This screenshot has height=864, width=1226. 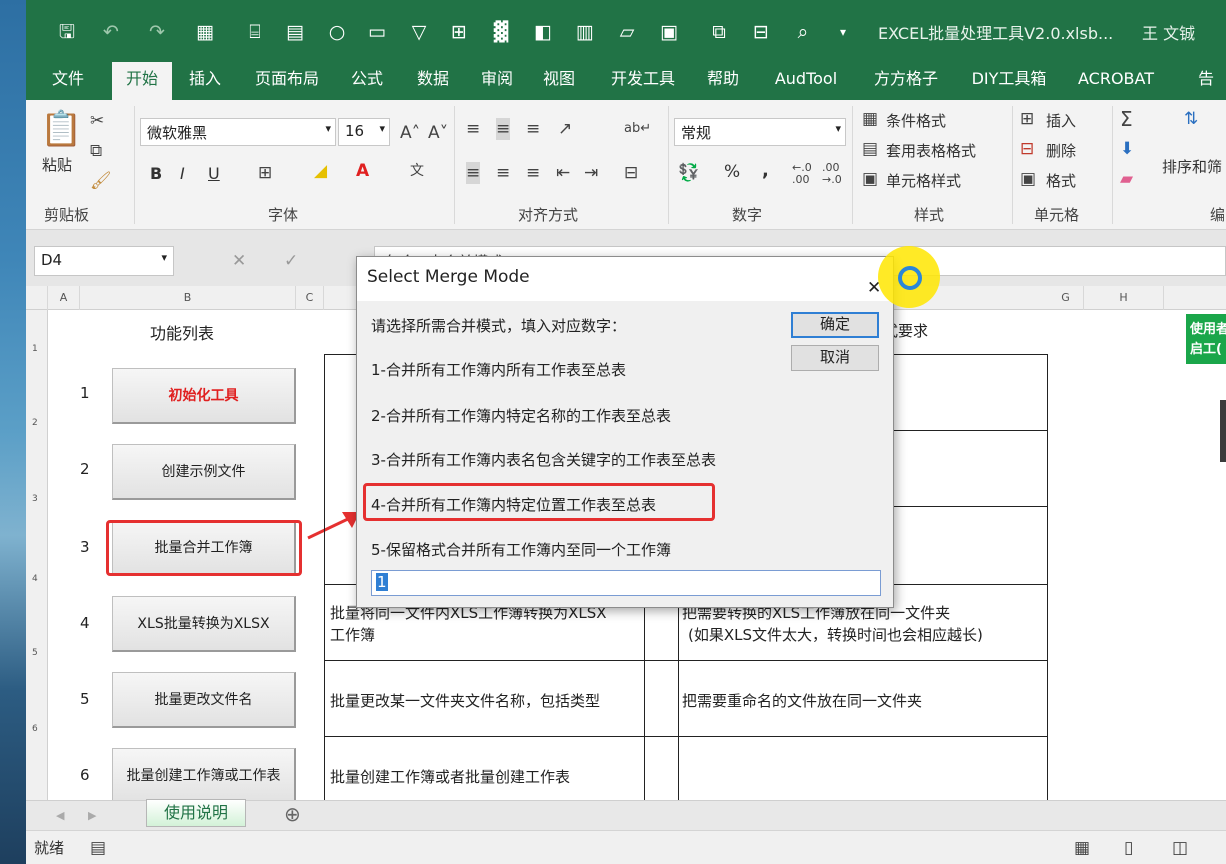 I want to click on tab-tell-me: 告, so click(x=1206, y=81).